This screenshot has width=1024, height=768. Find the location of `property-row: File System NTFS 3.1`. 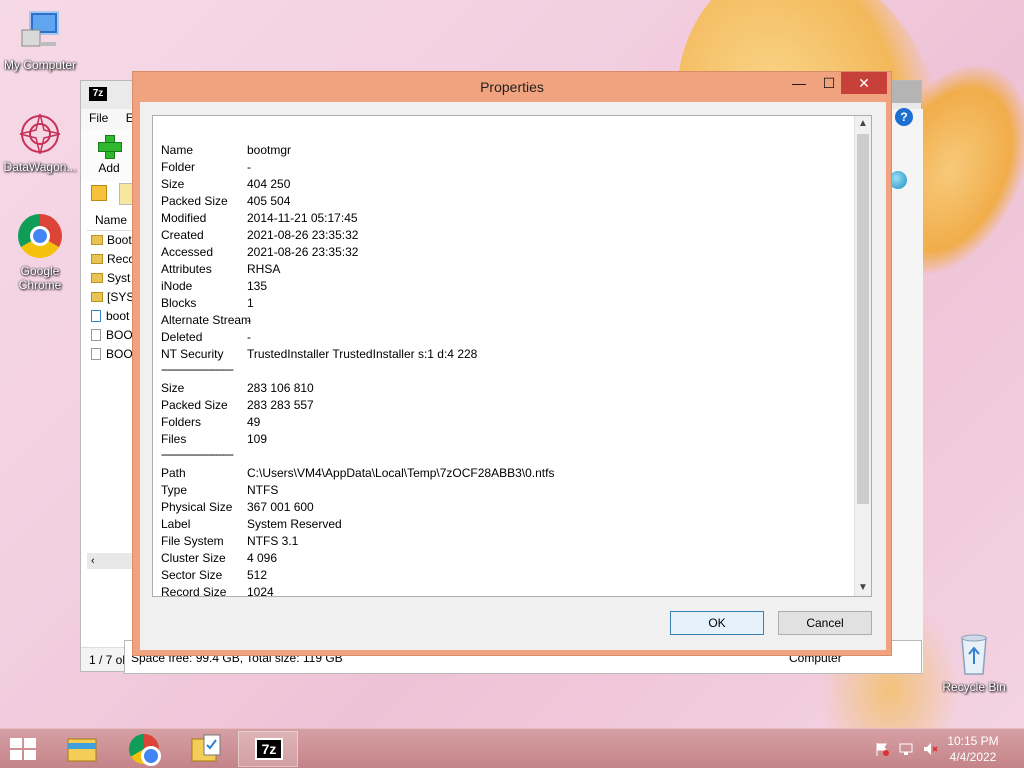

property-row: File System NTFS 3.1 is located at coordinates (230, 541).